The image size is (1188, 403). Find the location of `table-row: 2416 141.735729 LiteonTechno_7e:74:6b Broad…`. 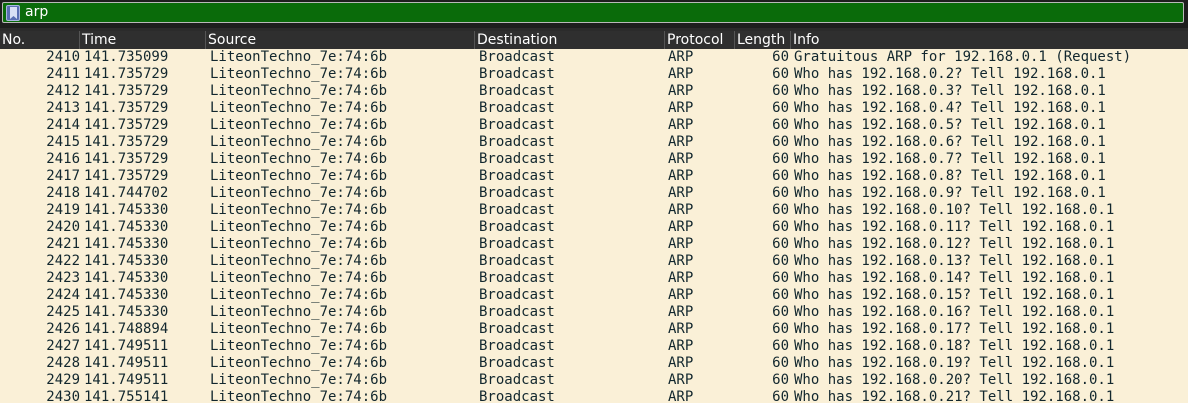

table-row: 2416 141.735729 LiteonTechno_7e:74:6b Broad… is located at coordinates (594, 159).